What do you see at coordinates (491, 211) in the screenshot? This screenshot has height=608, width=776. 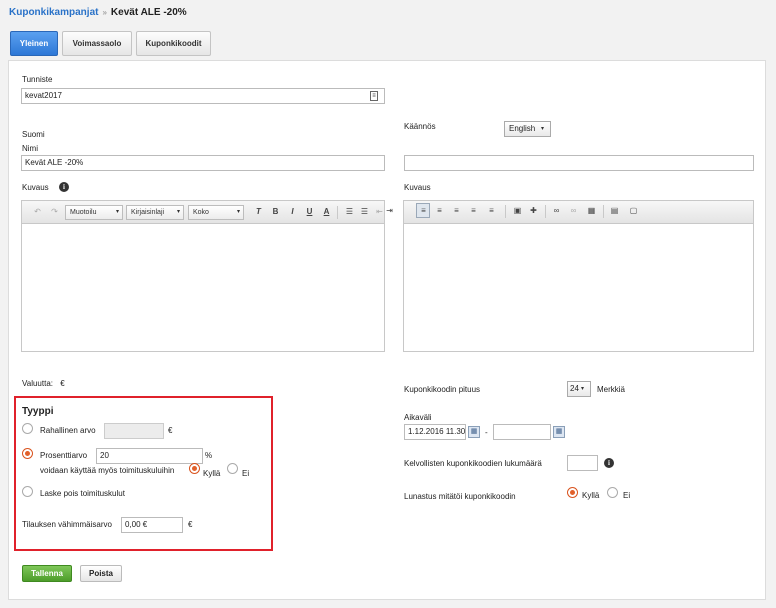 I see `line-height-icon: ≡` at bounding box center [491, 211].